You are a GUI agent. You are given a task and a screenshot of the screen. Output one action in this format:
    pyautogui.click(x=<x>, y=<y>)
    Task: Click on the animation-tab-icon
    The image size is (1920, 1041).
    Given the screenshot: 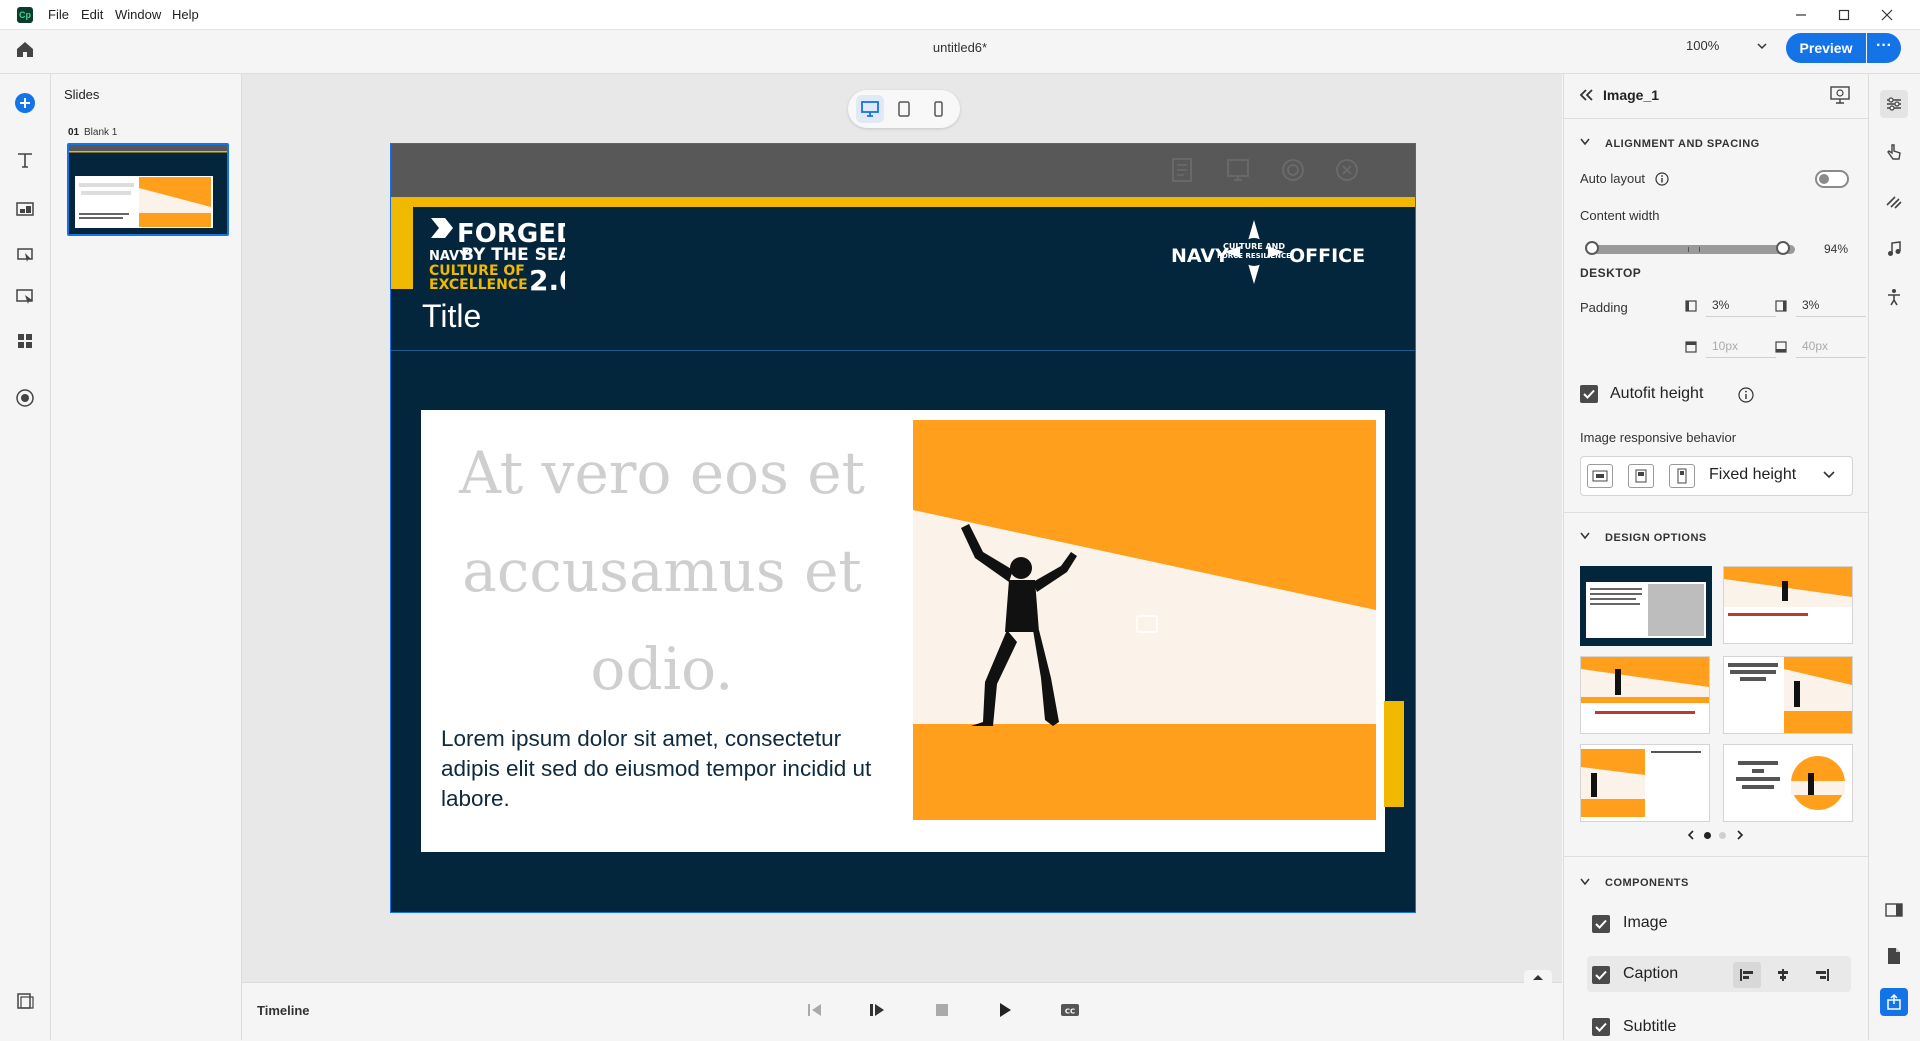 What is the action you would take?
    pyautogui.click(x=1894, y=201)
    